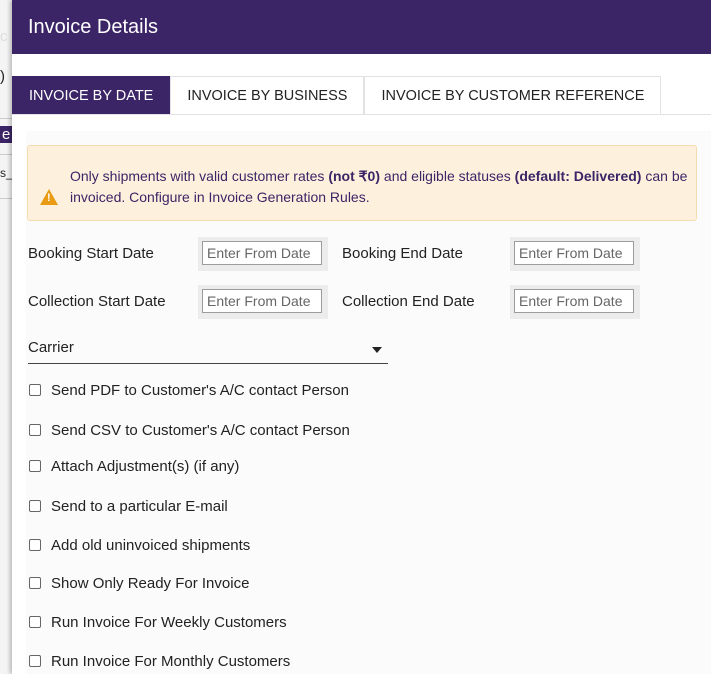 The height and width of the screenshot is (674, 711). I want to click on show-ready-for-invoice-option: Show Only Ready For Invoice, so click(139, 583).